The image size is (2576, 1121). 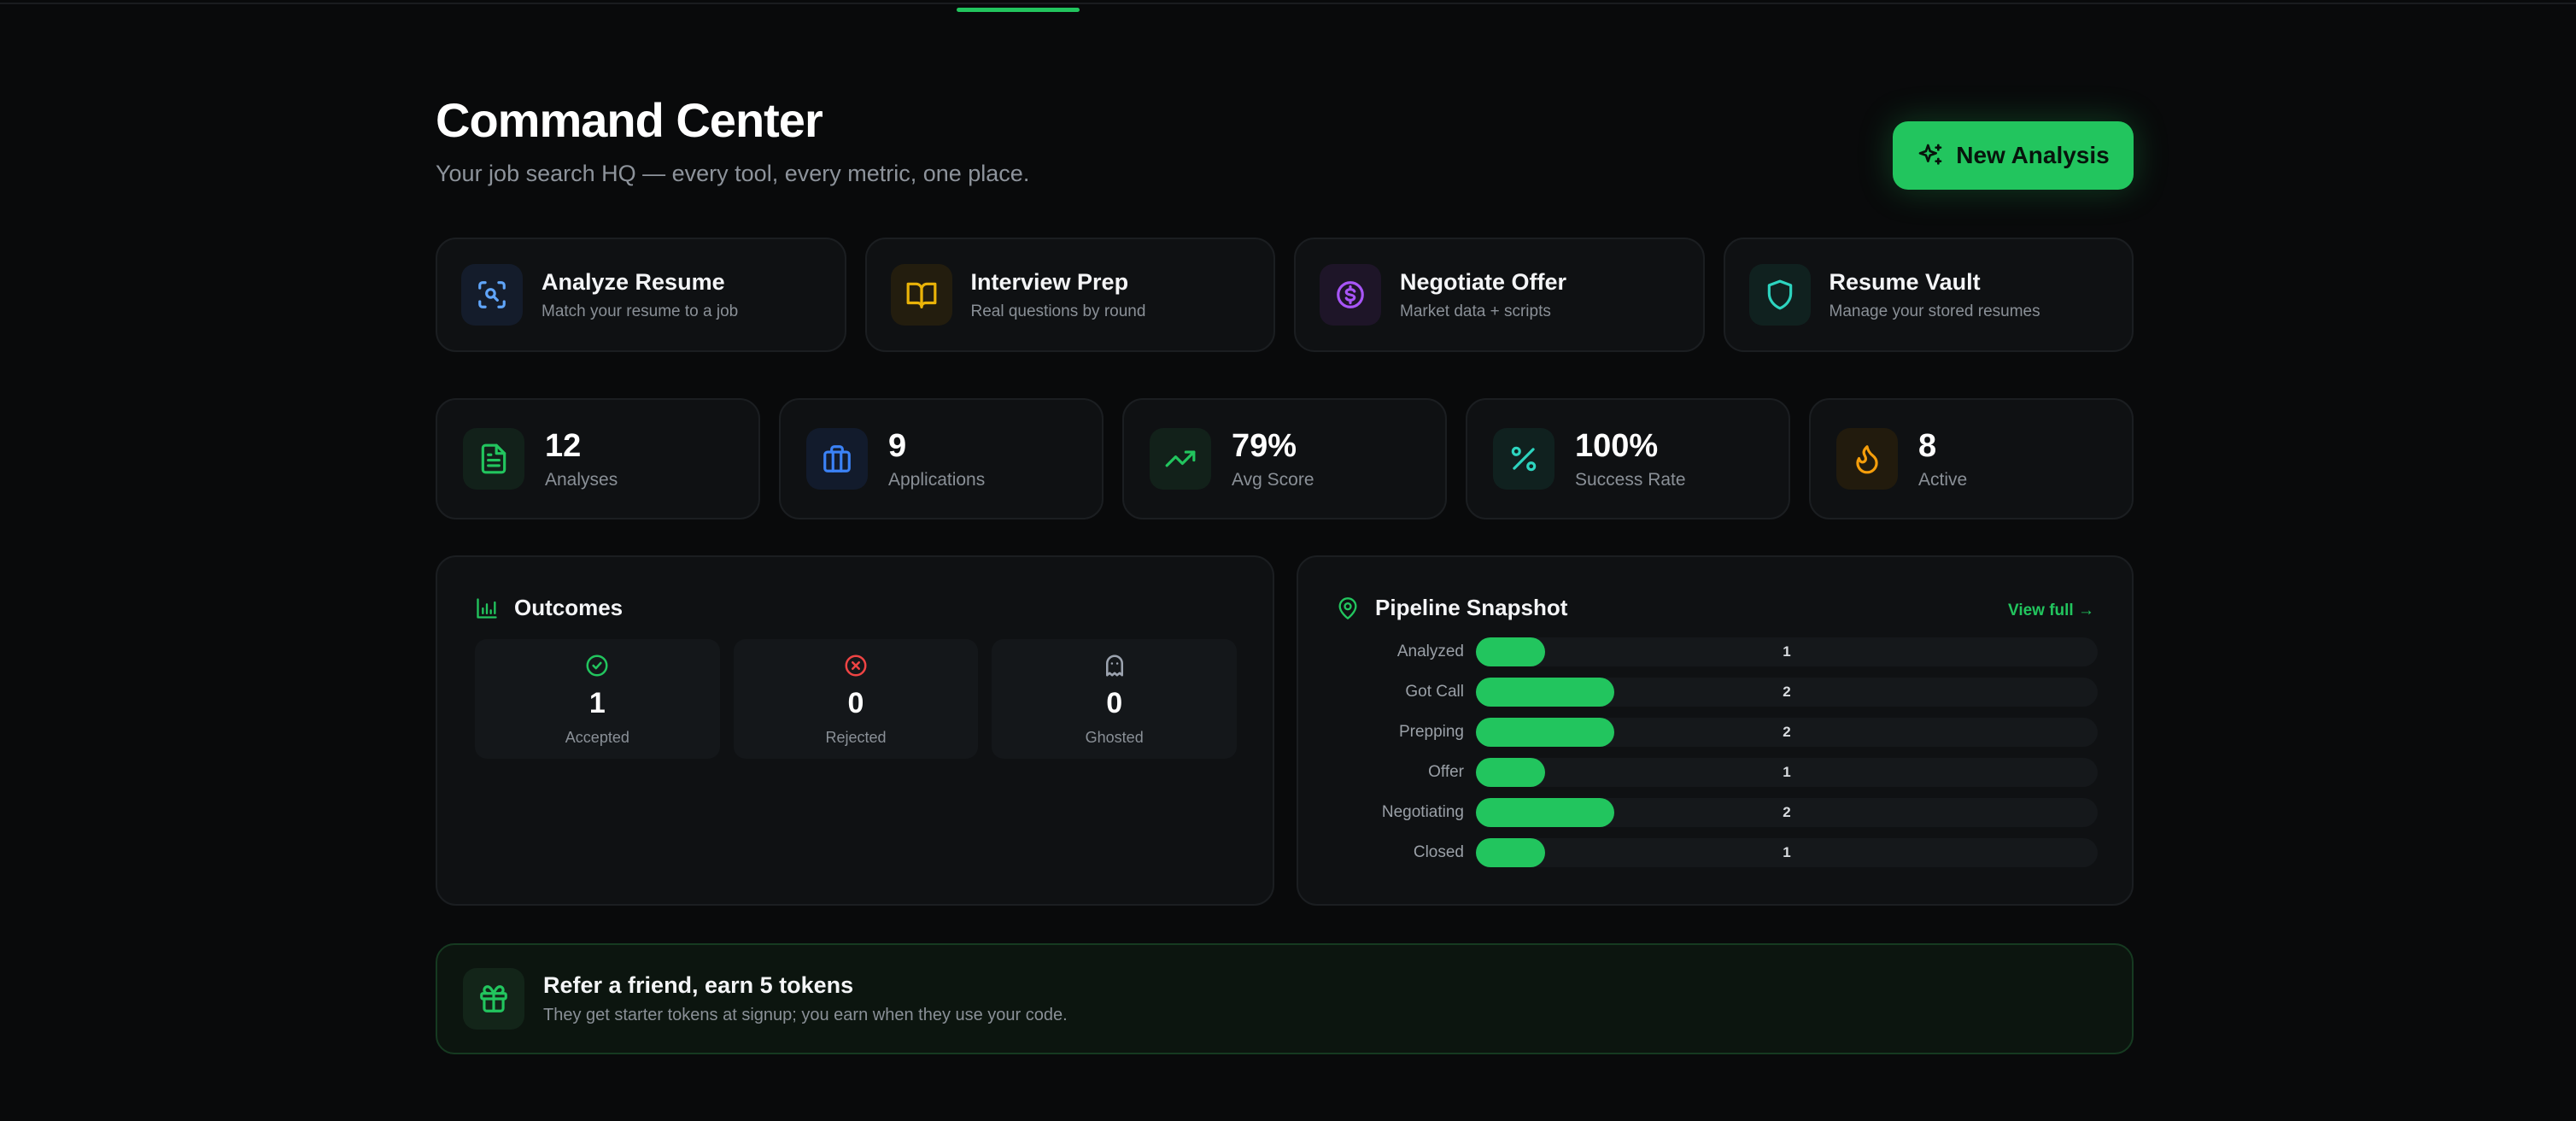 What do you see at coordinates (1943, 479) in the screenshot?
I see `stat-label: Active` at bounding box center [1943, 479].